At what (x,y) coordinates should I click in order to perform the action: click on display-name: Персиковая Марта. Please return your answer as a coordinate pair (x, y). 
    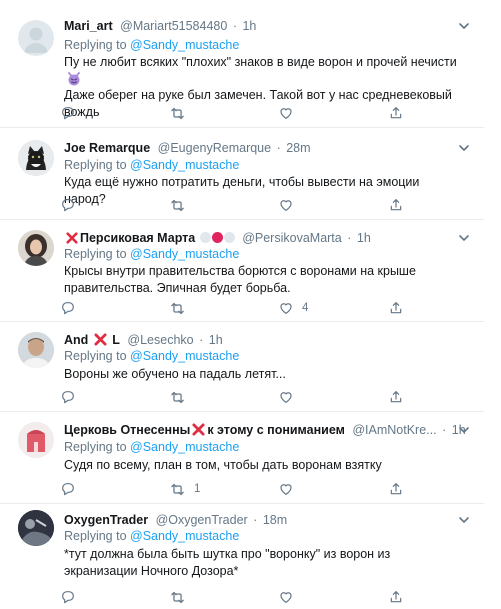
    Looking at the image, I should click on (137, 238).